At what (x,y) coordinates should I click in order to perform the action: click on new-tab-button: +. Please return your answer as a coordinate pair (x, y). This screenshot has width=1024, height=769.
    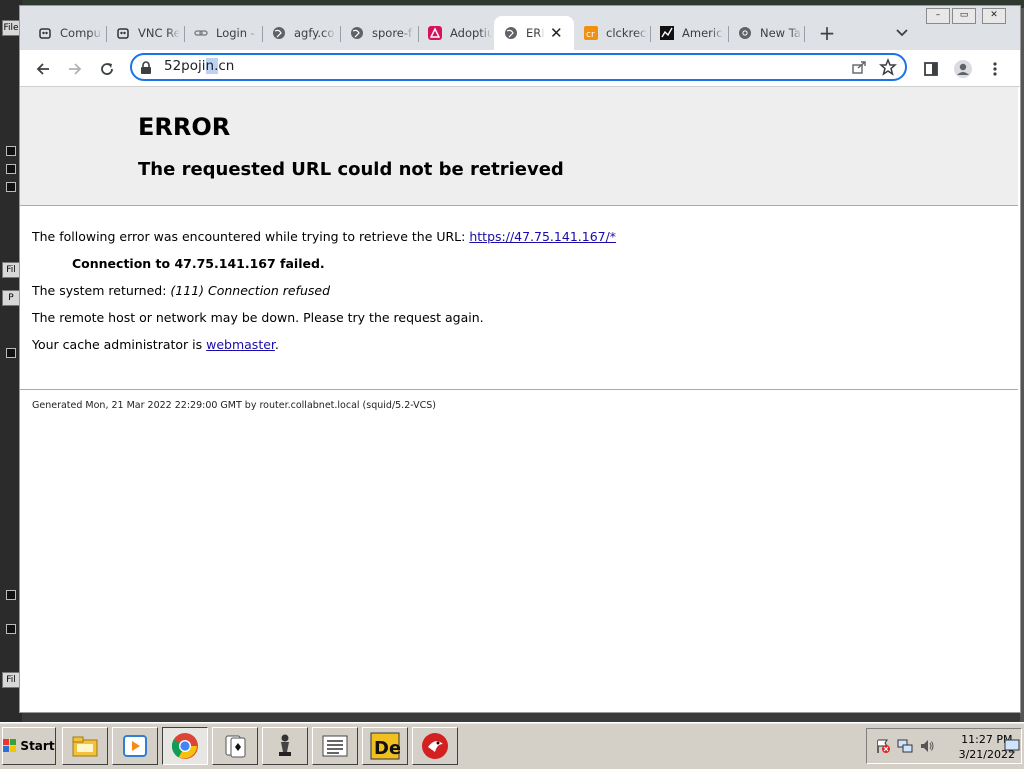
    Looking at the image, I should click on (827, 33).